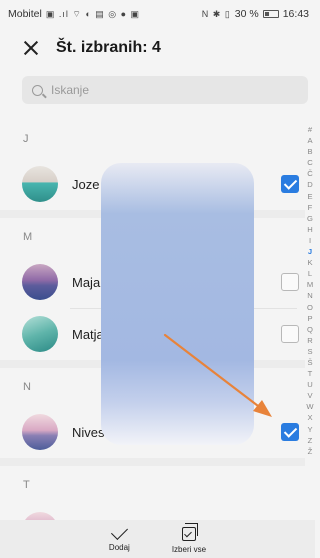 This screenshot has width=320, height=558. I want to click on index-letter: K, so click(309, 262).